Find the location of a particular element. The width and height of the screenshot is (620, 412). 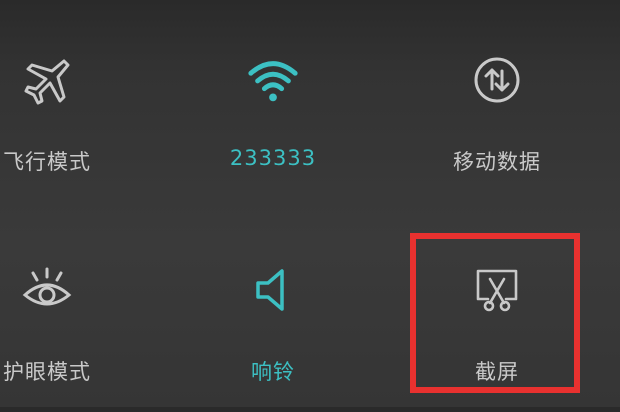

mobile-data-icon is located at coordinates (497, 80).